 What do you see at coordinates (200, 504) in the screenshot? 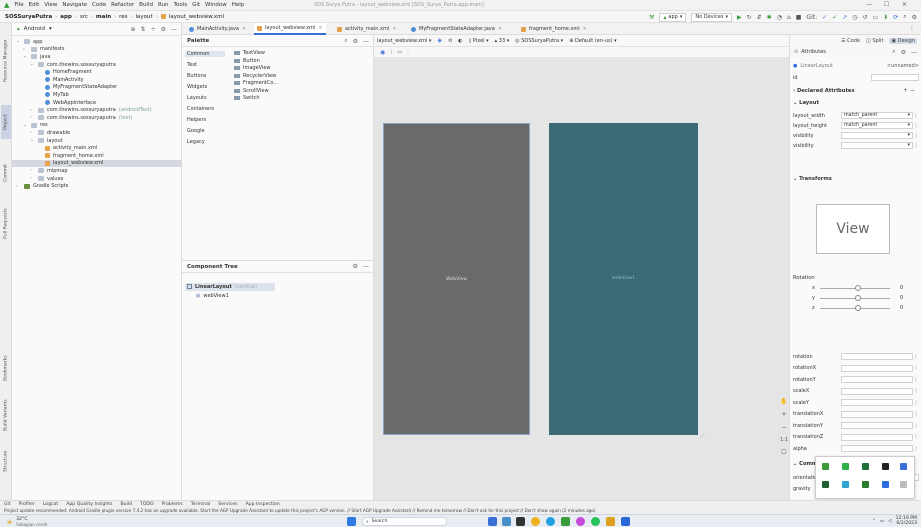
I see `tool-terminal: Terminal` at bounding box center [200, 504].